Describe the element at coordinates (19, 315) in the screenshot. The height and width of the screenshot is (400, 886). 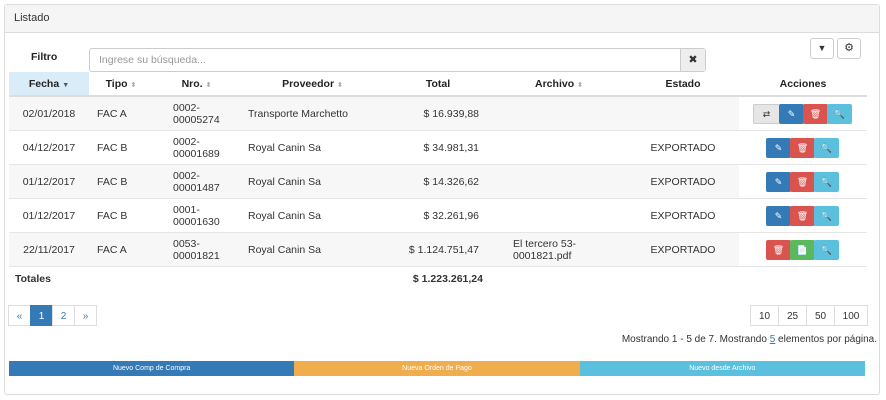
I see `pagination-prev: «` at that location.